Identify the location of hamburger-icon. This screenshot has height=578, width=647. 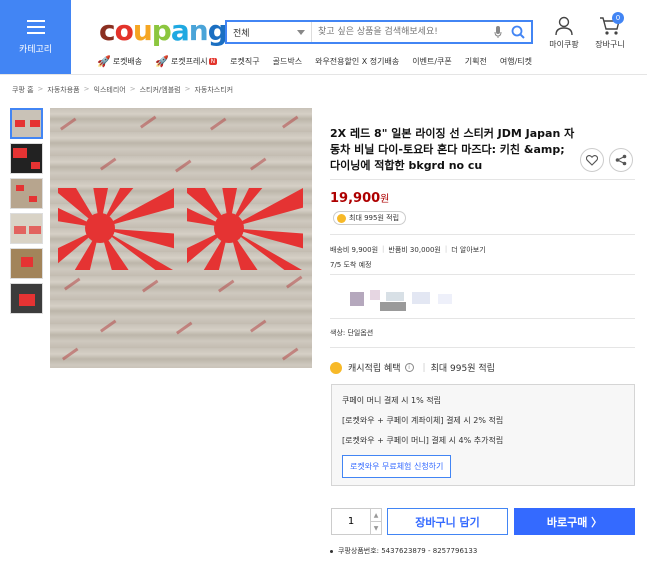
(35, 26).